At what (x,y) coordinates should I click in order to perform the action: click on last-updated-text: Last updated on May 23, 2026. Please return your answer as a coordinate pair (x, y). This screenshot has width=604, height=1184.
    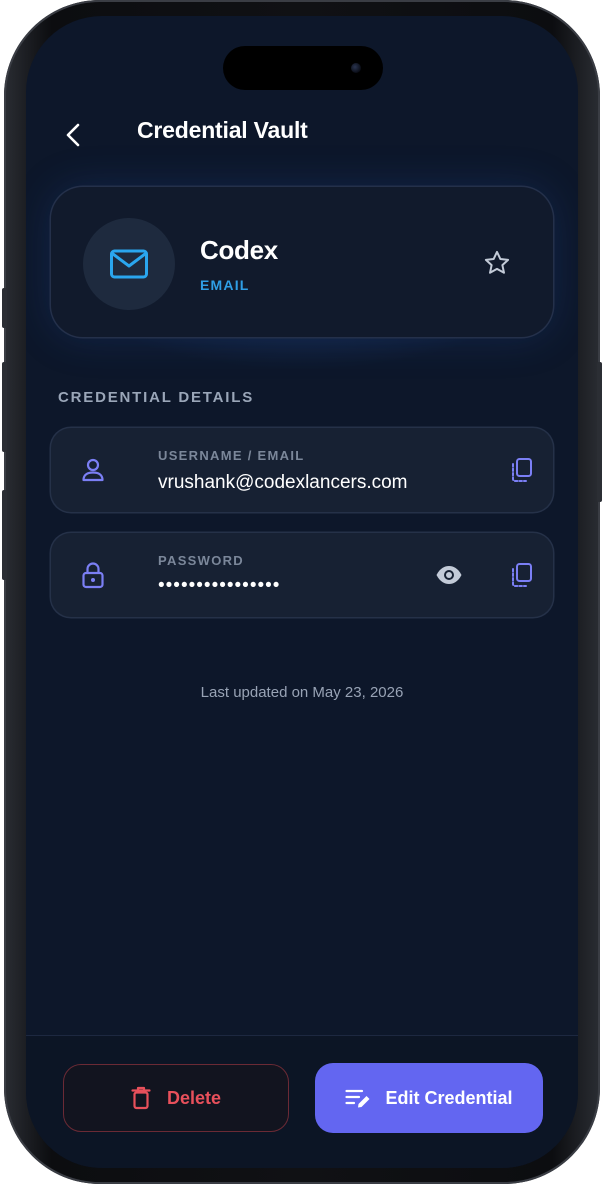
    Looking at the image, I should click on (302, 692).